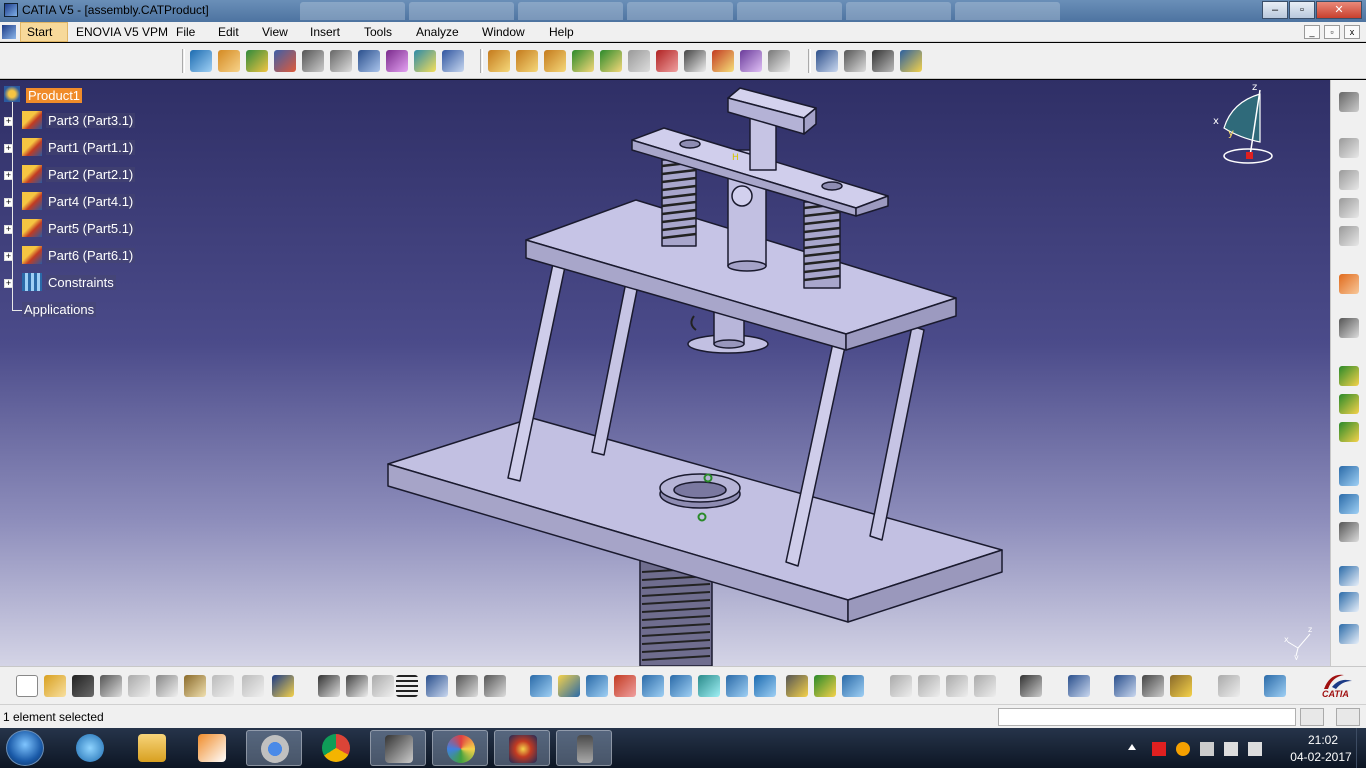 The height and width of the screenshot is (768, 1366). Describe the element at coordinates (425, 61) in the screenshot. I see `sectioning-icon` at that location.